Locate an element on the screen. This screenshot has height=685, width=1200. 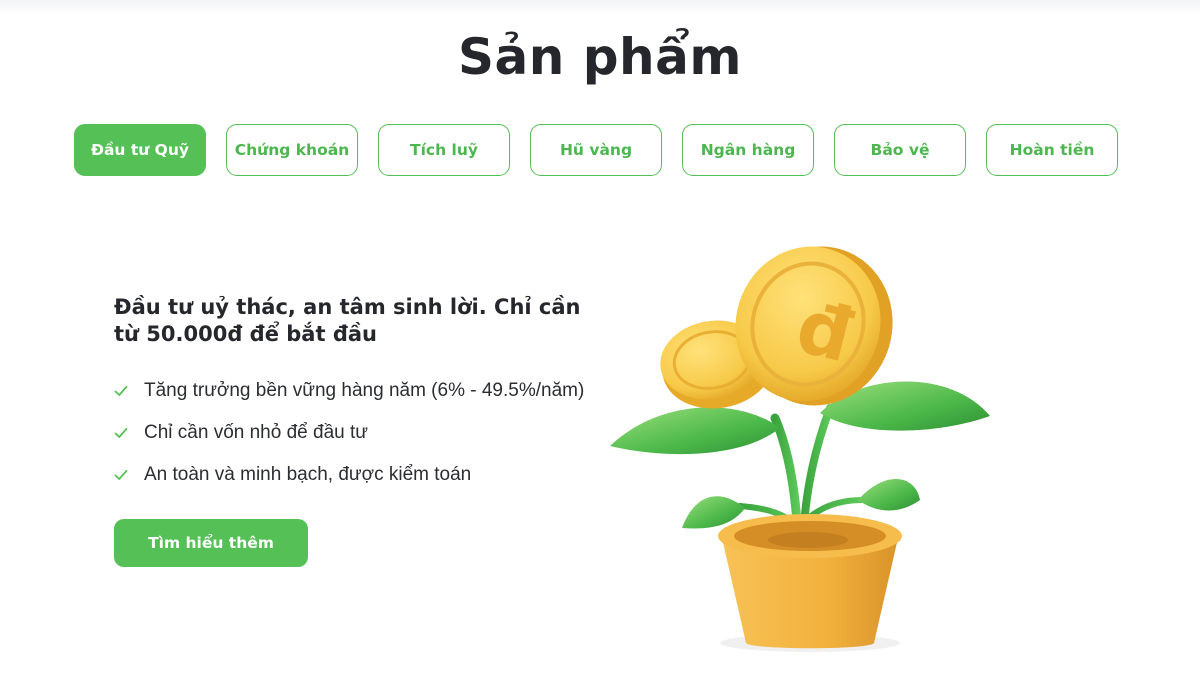
tab-chung-khoan: Chứng khoán is located at coordinates (292, 150).